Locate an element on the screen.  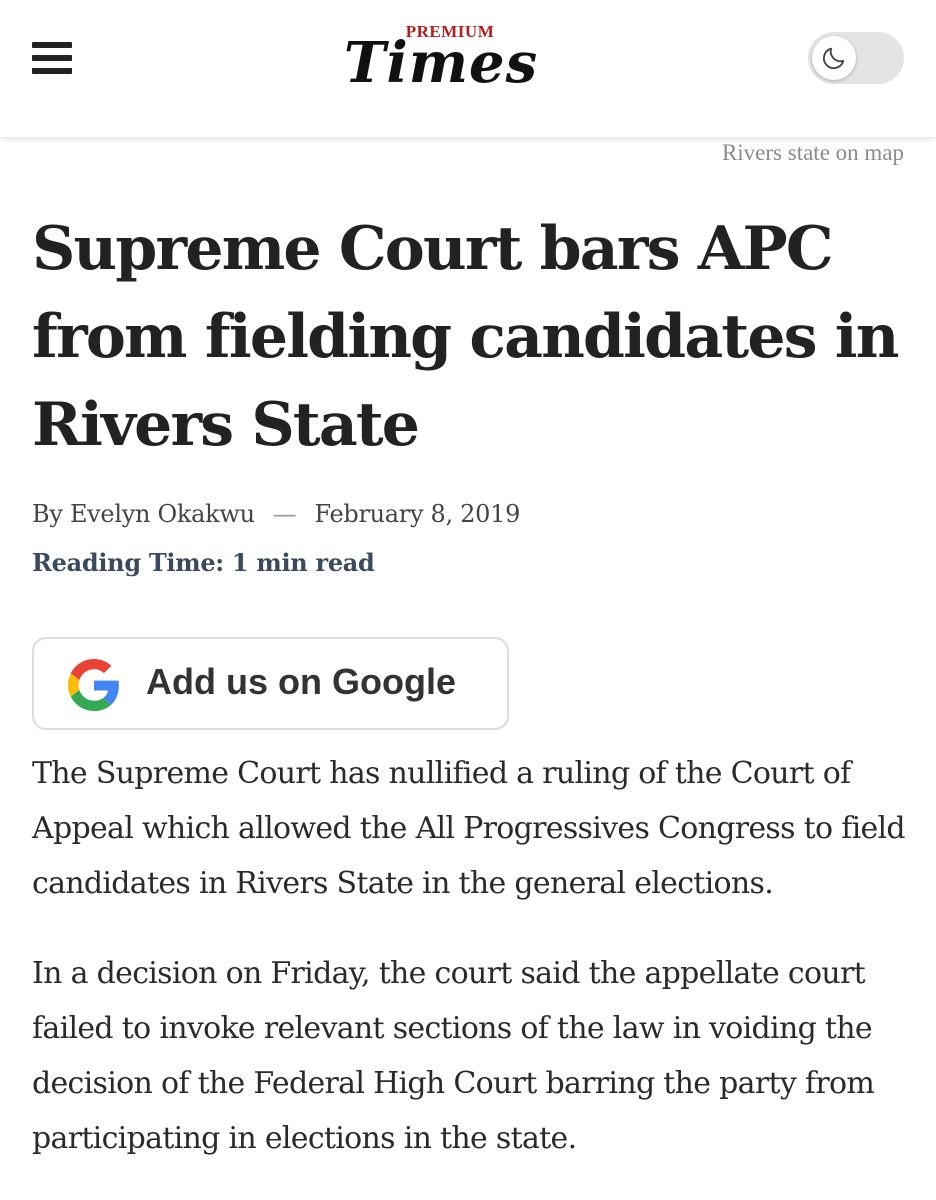
logo-times-text: Times is located at coordinates (441, 63).